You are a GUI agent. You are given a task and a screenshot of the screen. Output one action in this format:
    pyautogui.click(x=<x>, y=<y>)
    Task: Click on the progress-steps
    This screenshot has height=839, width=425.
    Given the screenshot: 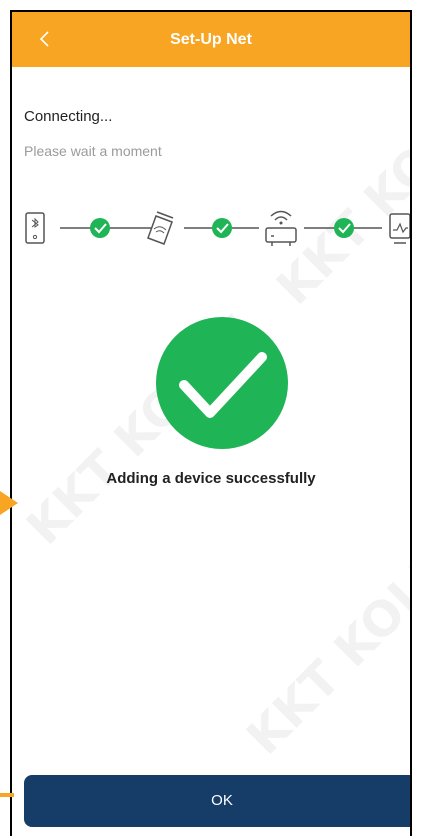 What is the action you would take?
    pyautogui.click(x=211, y=230)
    